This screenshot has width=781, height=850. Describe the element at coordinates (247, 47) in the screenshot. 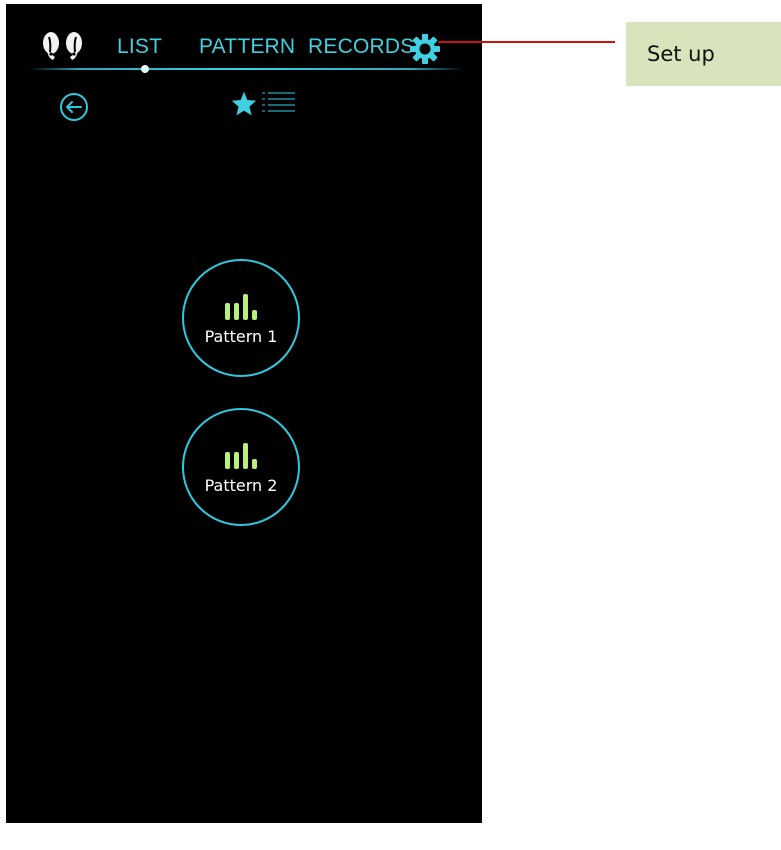

I see `tab-pattern: PATTERN` at that location.